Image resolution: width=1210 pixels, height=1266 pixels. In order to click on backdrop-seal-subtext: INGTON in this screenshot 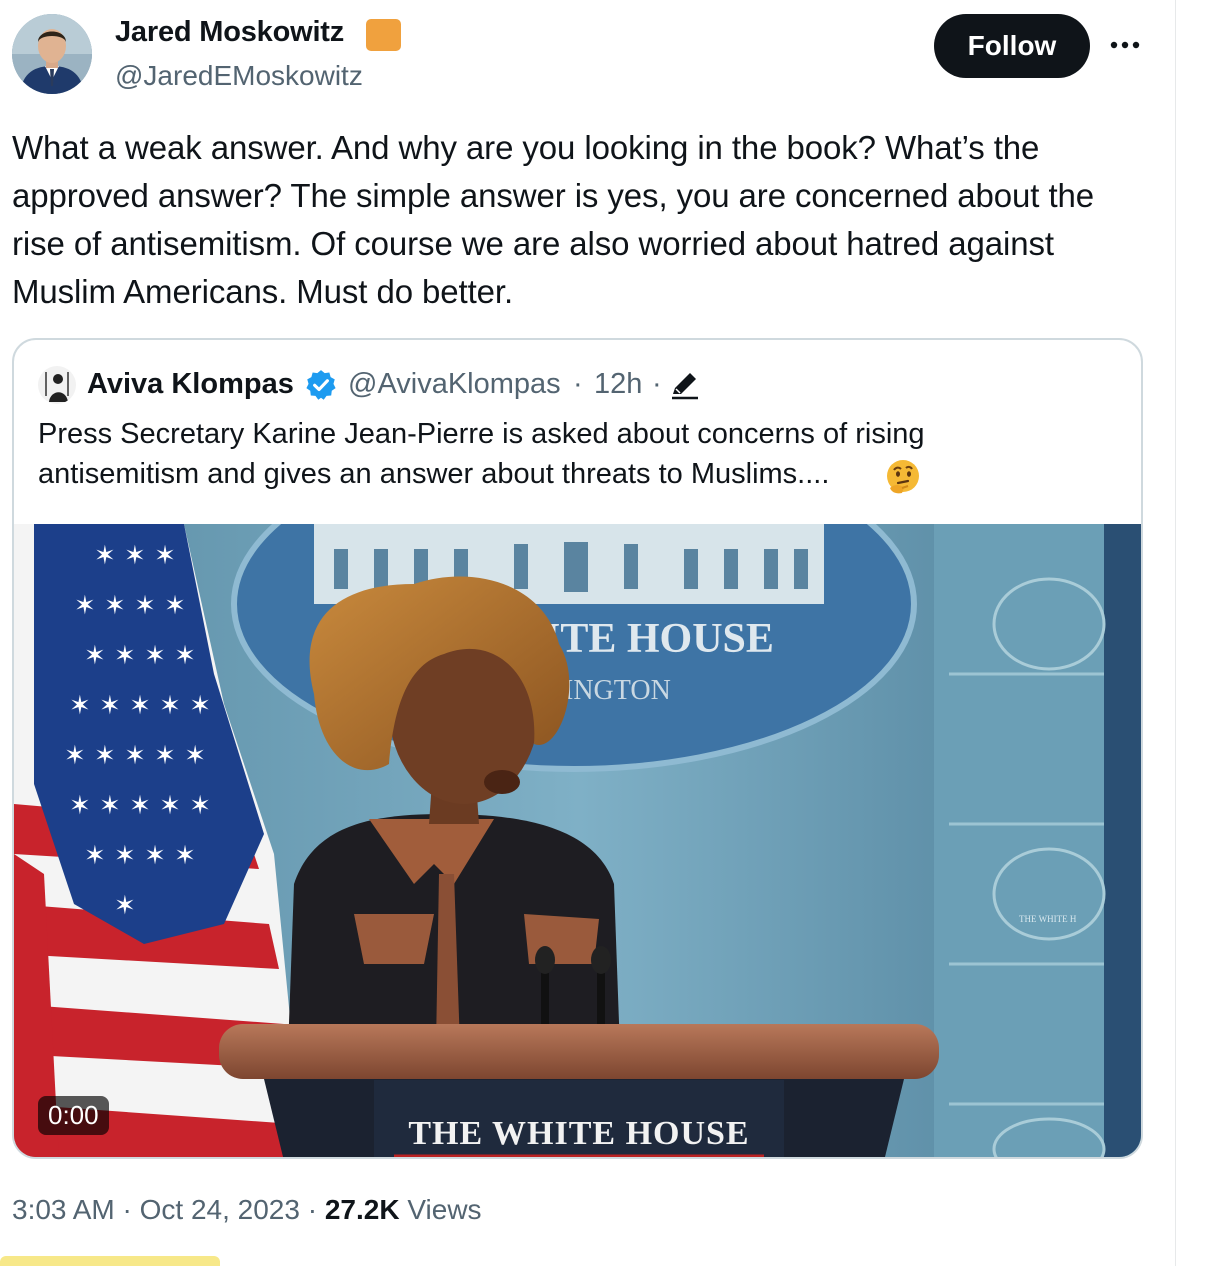, I will do `click(617, 690)`.